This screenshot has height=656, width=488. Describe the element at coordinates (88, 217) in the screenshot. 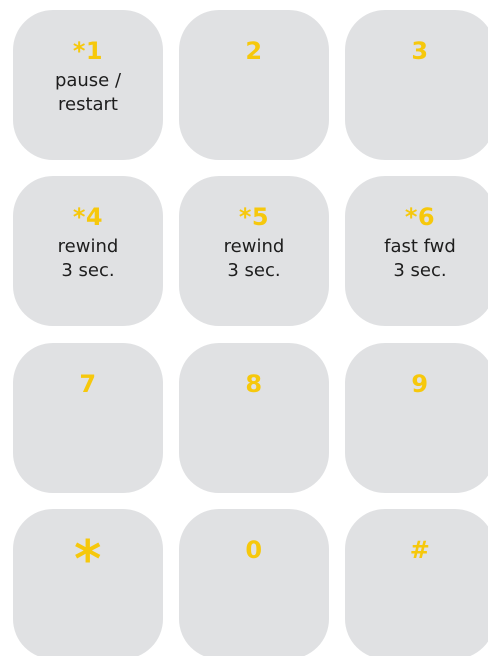

I see `key-label: *4` at that location.